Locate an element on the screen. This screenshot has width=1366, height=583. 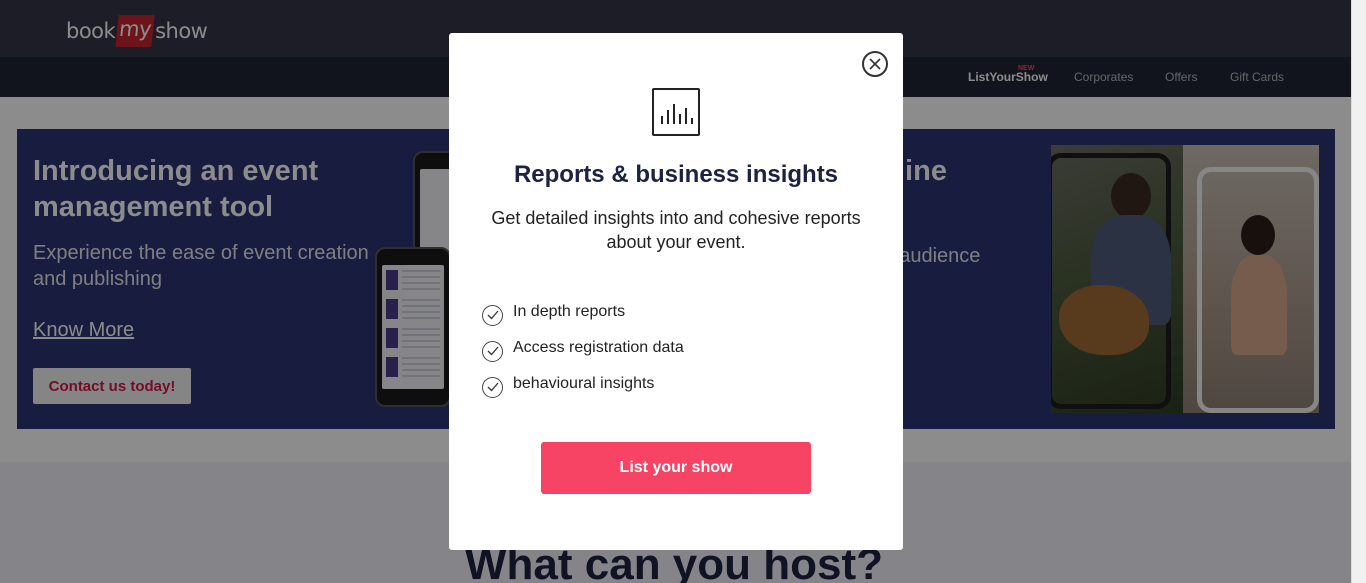
feature-label: In depth reports is located at coordinates (569, 311).